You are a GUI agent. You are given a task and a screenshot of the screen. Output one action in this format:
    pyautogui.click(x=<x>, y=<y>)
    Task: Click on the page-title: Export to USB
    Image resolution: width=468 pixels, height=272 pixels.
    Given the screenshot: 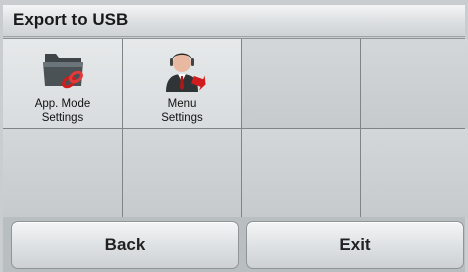 What is the action you would take?
    pyautogui.click(x=71, y=19)
    